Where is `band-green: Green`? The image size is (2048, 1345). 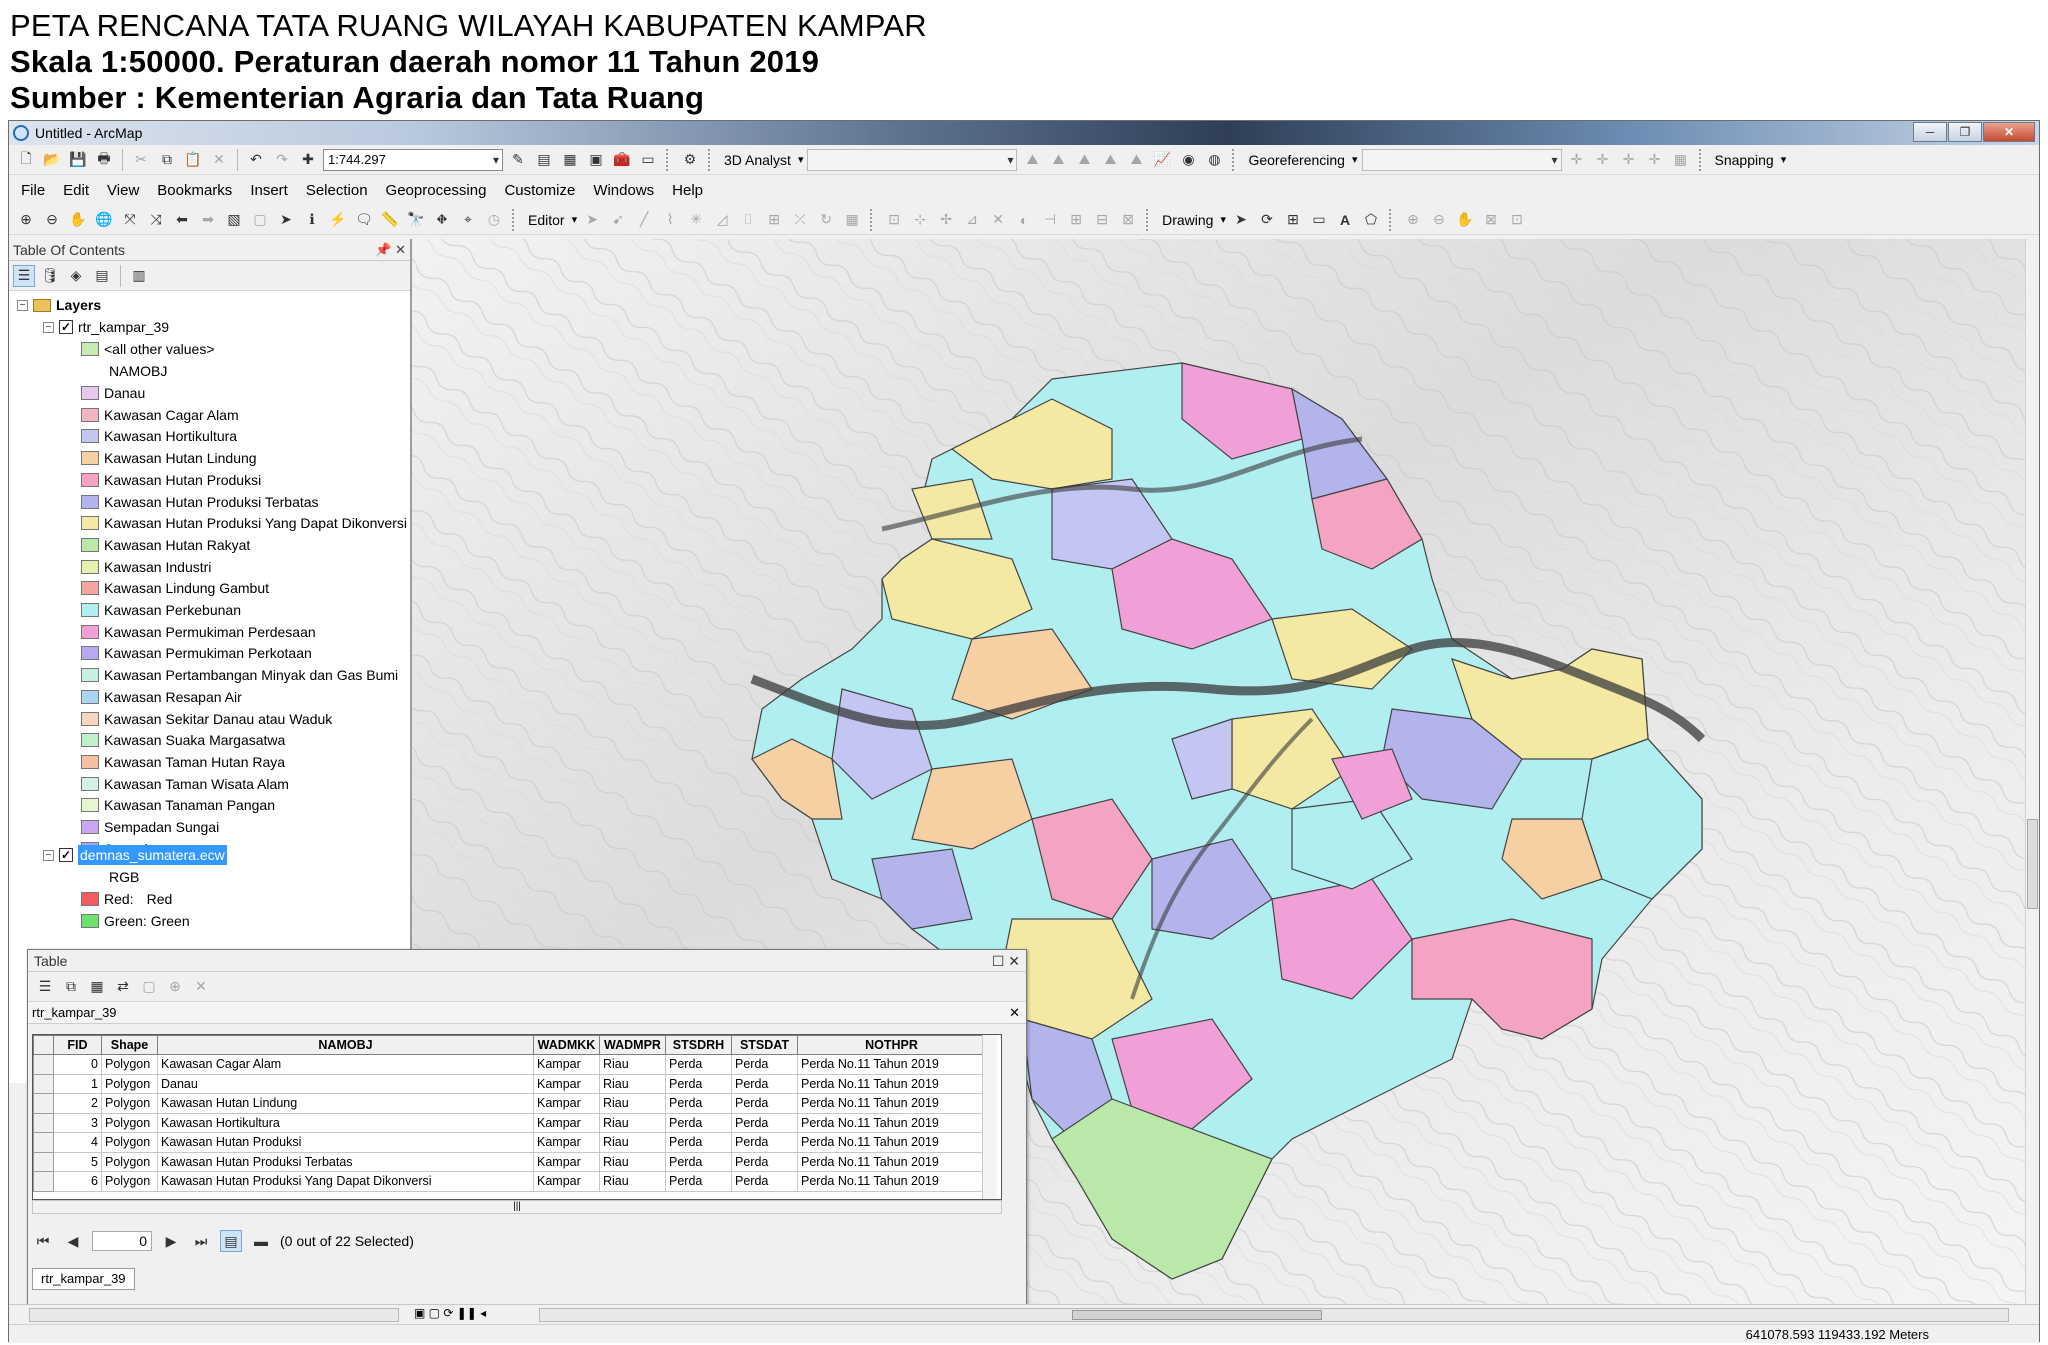 band-green: Green is located at coordinates (135, 921).